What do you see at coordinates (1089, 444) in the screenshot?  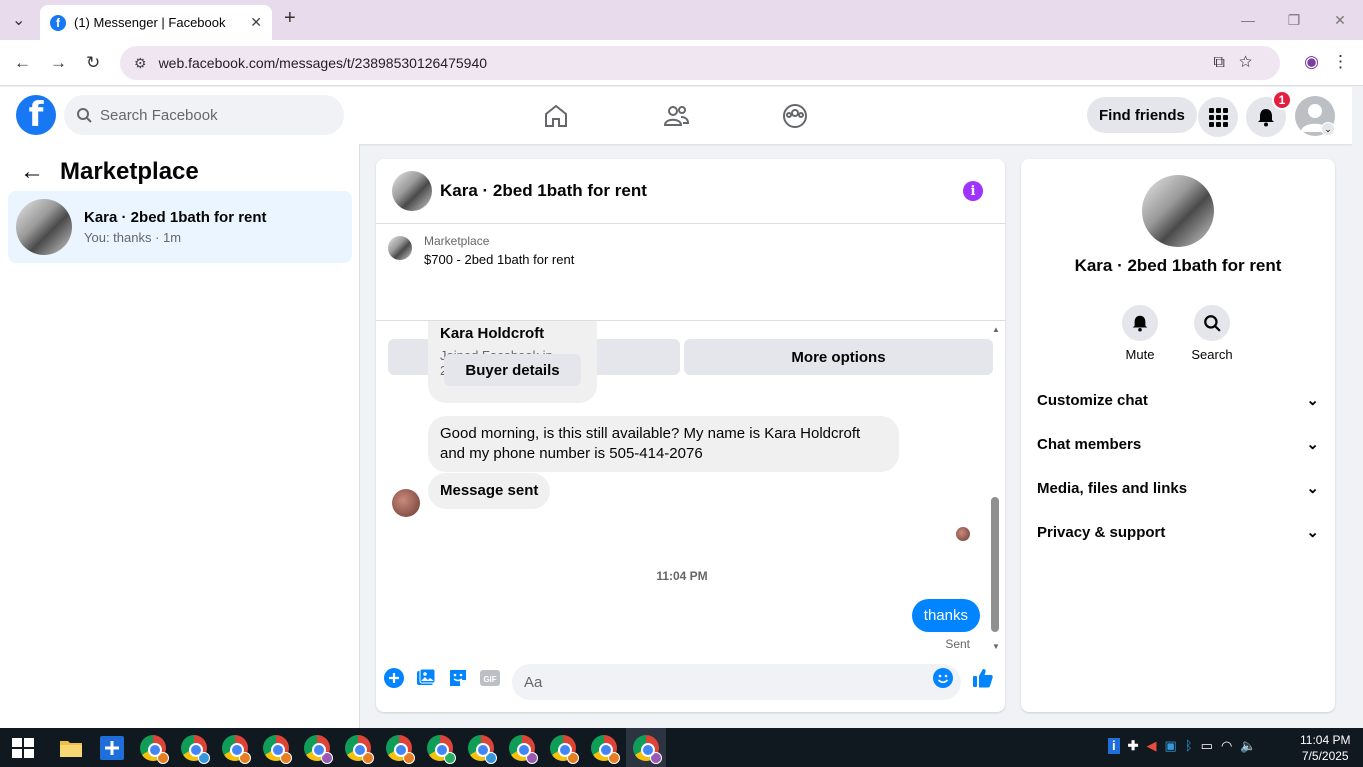 I see `section-label: Chat members` at bounding box center [1089, 444].